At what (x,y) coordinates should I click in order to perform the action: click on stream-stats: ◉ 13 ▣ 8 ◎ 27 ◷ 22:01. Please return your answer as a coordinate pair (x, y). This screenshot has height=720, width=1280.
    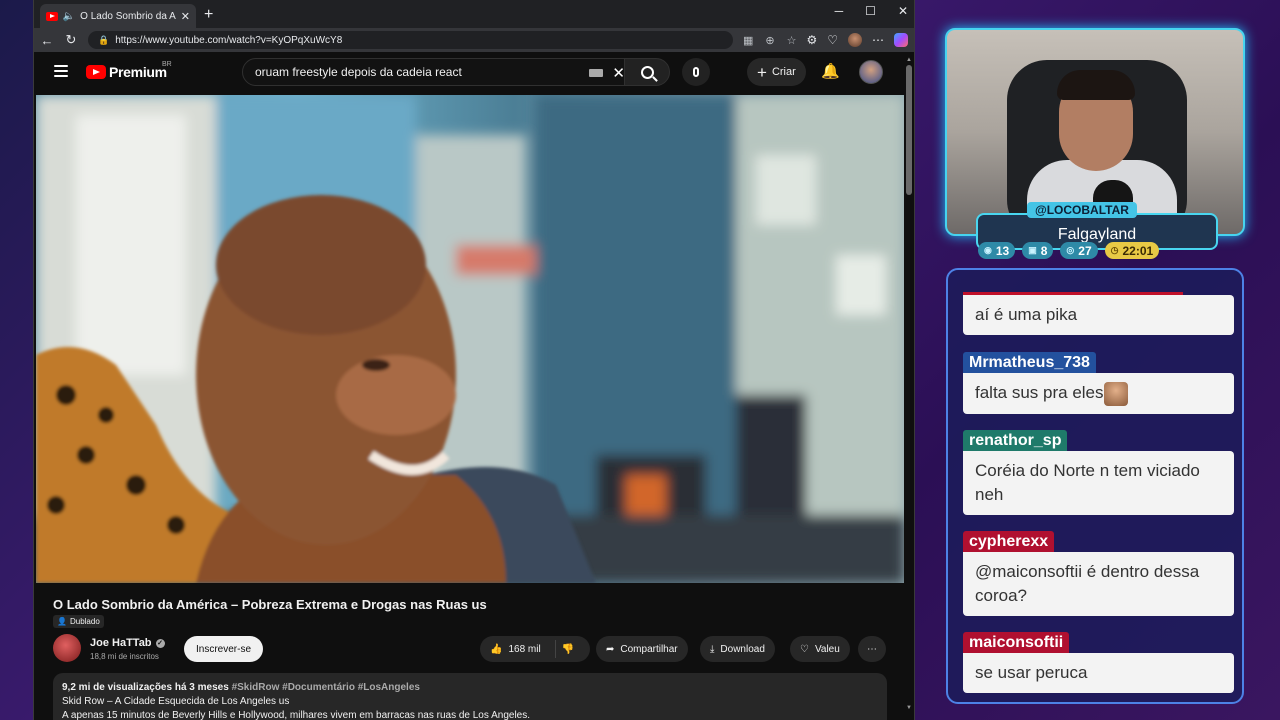
    Looking at the image, I should click on (1069, 250).